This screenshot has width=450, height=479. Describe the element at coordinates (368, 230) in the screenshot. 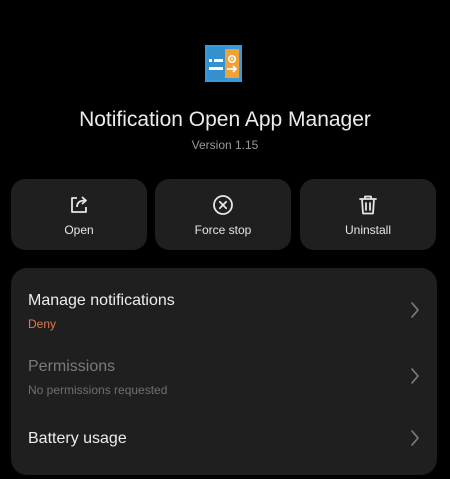

I see `uninstall-button-label: Uninstall` at that location.